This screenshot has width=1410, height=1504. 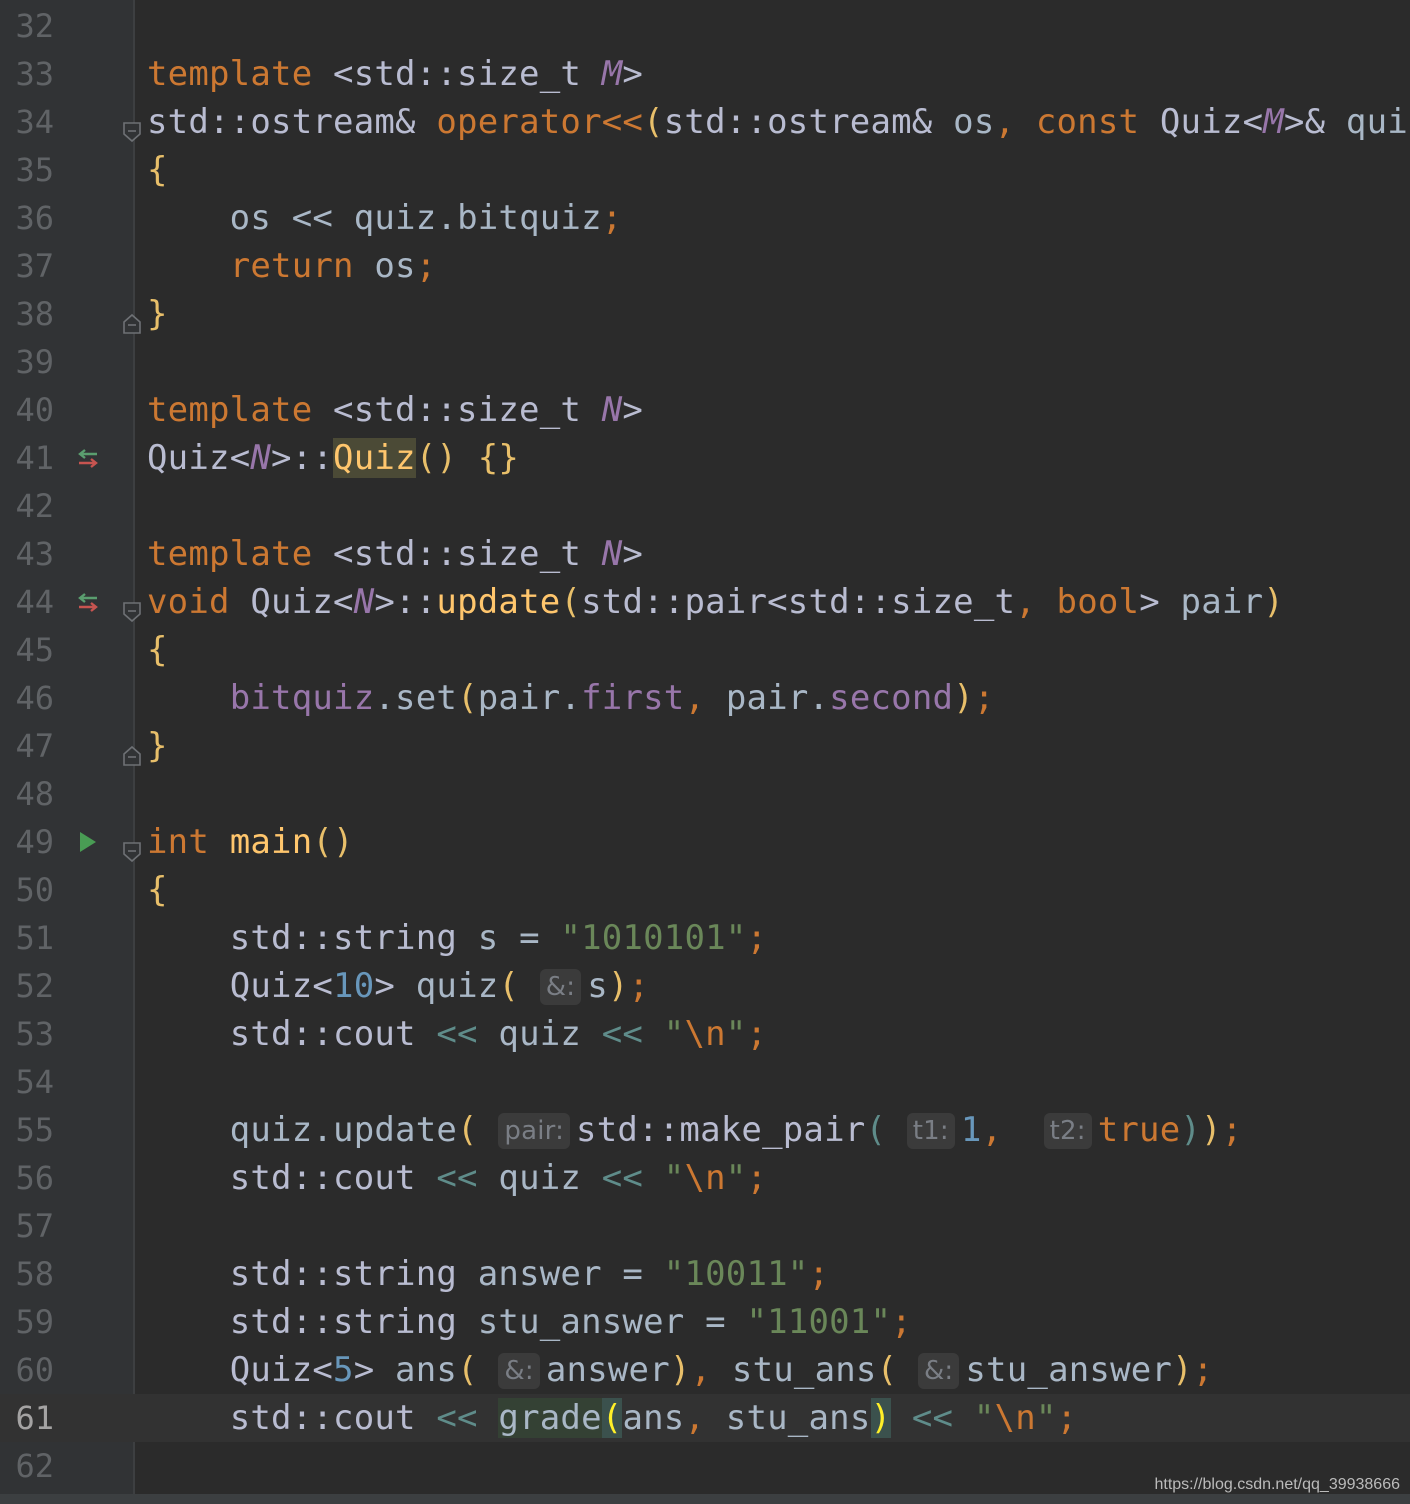 I want to click on code-line: 58 std::string answer = "10011";, so click(x=705, y=1274).